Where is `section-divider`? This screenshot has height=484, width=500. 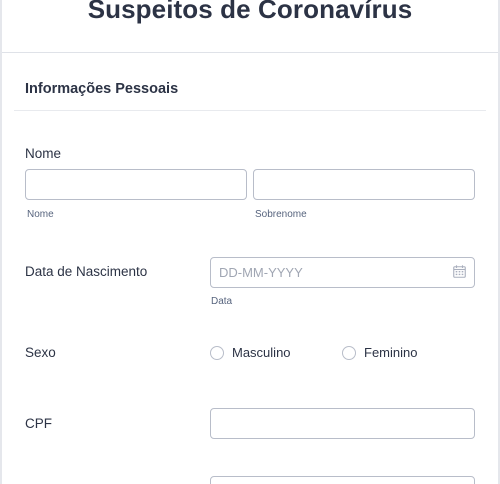
section-divider is located at coordinates (250, 110).